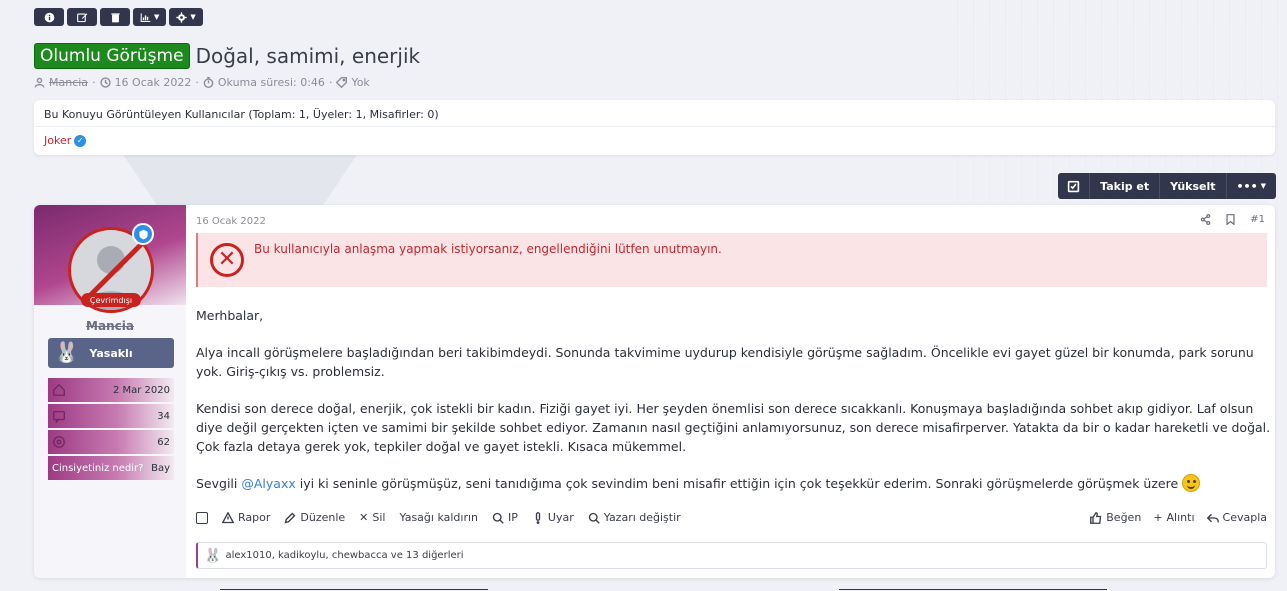  Describe the element at coordinates (202, 517) in the screenshot. I see `select-post-checkbox` at that location.